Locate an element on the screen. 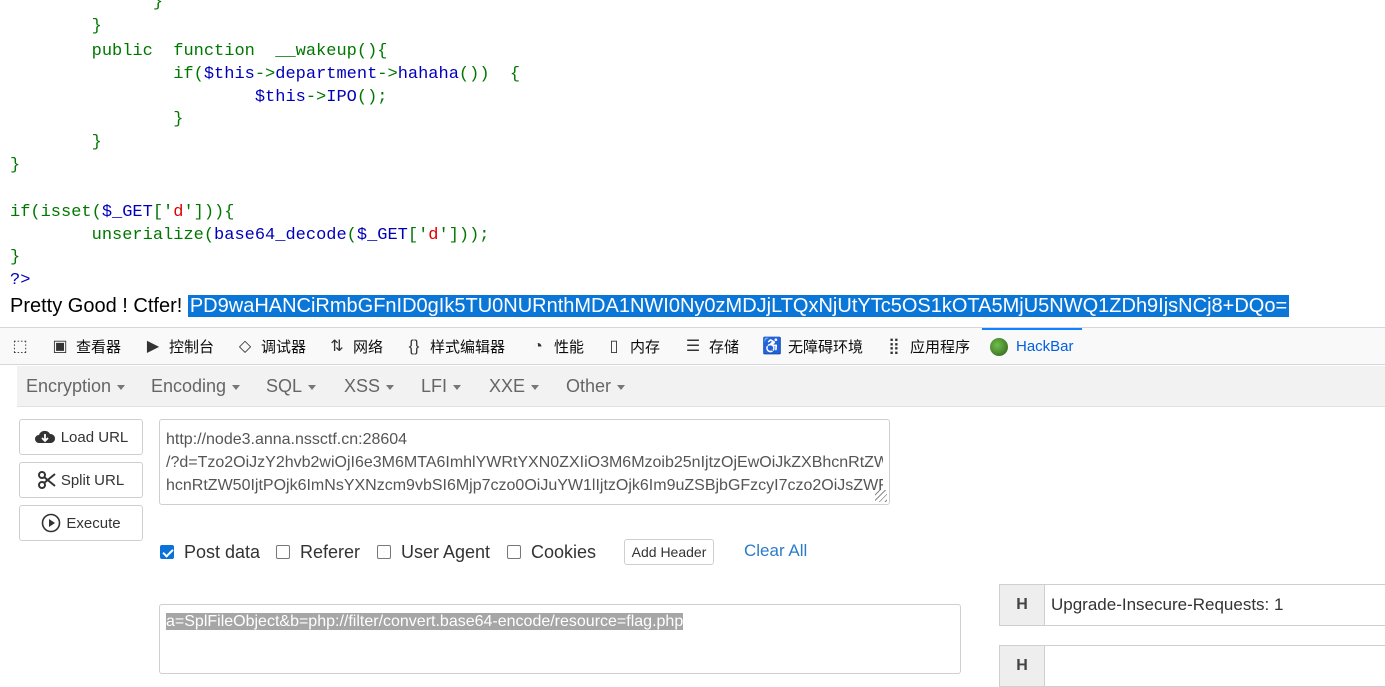 The width and height of the screenshot is (1385, 687). split-url-button: Split URL is located at coordinates (81, 480).